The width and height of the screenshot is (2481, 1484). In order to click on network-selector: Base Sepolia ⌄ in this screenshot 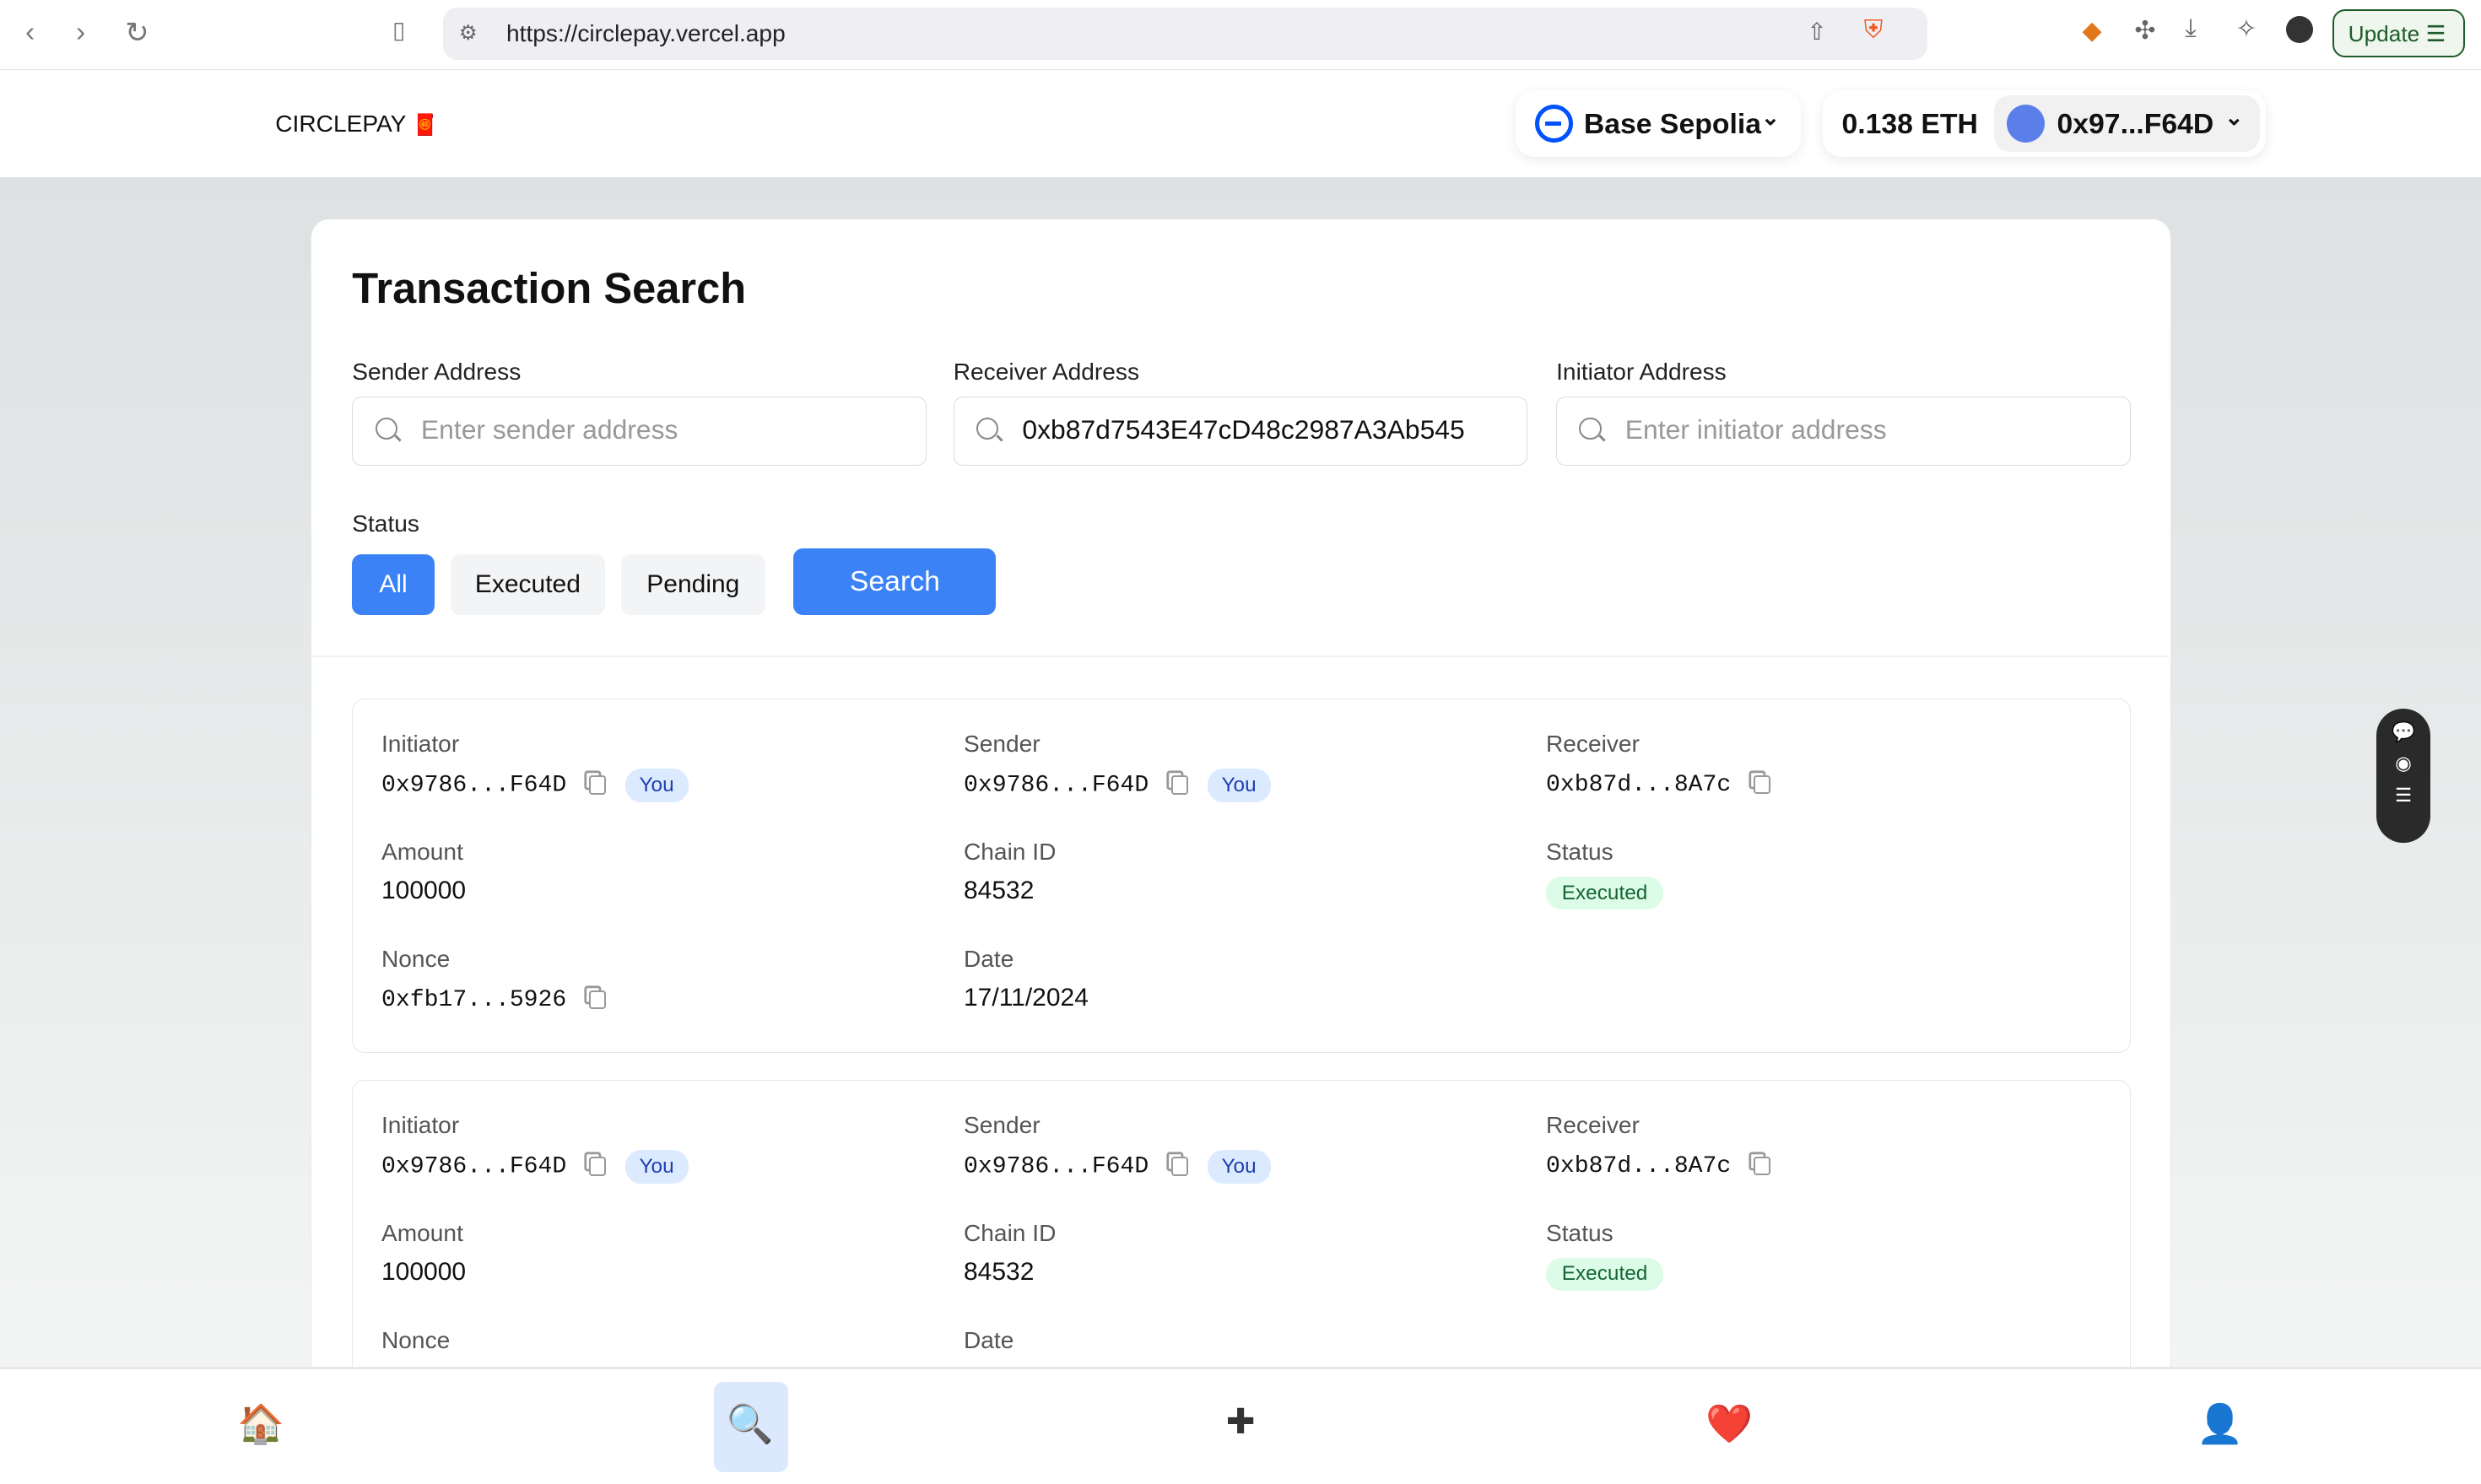, I will do `click(1658, 123)`.